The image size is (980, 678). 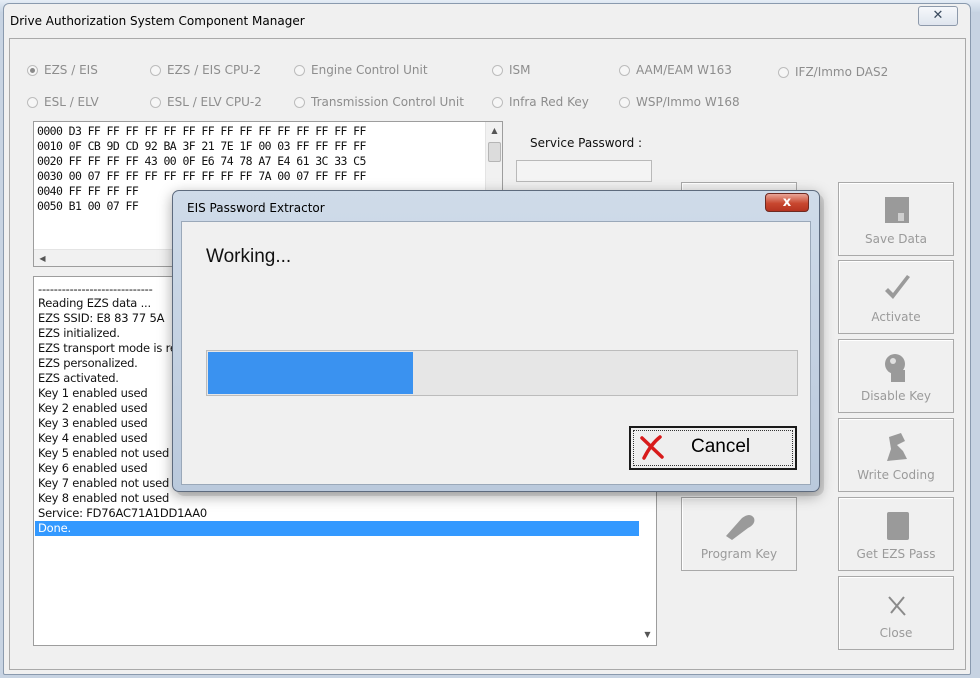 What do you see at coordinates (721, 446) in the screenshot?
I see `cancel-label: Cancel` at bounding box center [721, 446].